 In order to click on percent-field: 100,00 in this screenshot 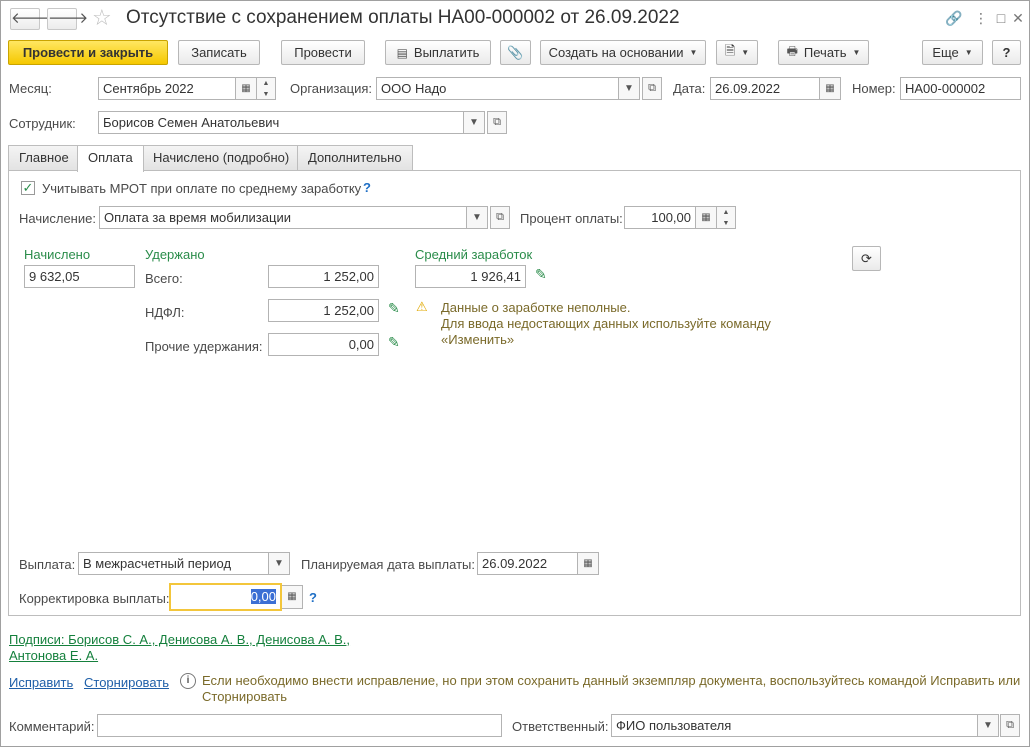, I will do `click(660, 217)`.